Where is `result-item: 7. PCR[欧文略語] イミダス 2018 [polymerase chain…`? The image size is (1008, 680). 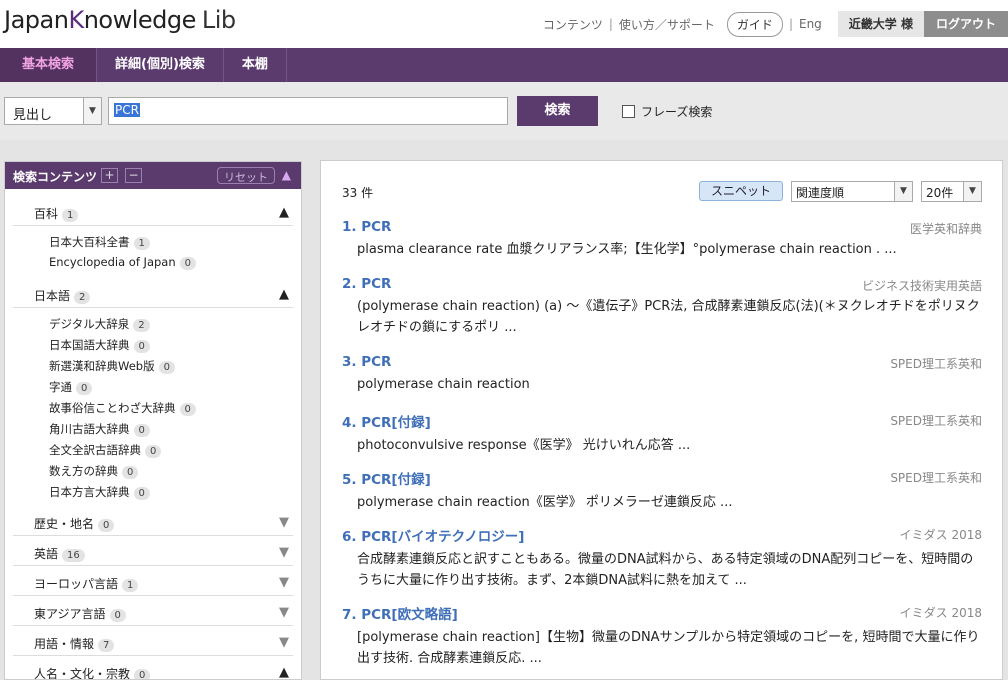 result-item: 7. PCR[欧文略語] イミダス 2018 [polymerase chain… is located at coordinates (662, 636).